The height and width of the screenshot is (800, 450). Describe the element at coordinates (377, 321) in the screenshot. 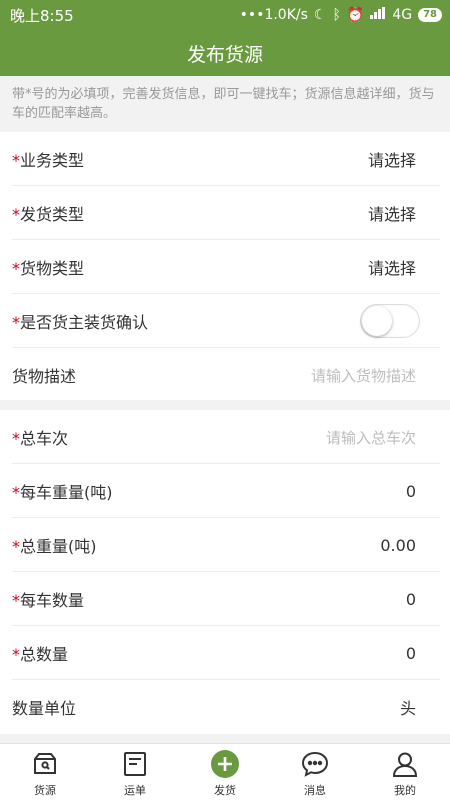

I see `toggle-knob` at that location.